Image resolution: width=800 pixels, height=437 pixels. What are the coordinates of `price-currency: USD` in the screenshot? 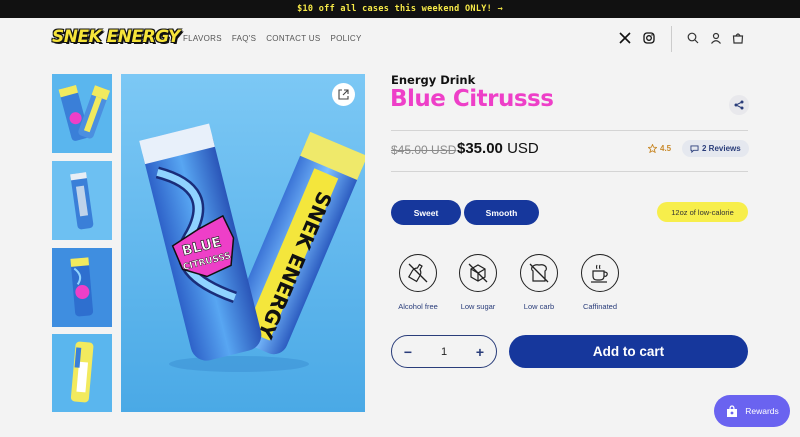 It's located at (523, 148).